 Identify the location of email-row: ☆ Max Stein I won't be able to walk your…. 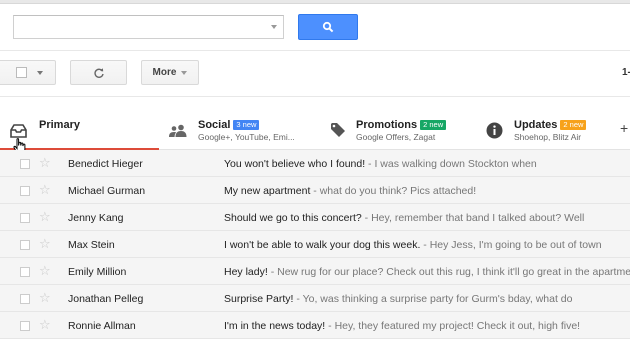
(315, 244).